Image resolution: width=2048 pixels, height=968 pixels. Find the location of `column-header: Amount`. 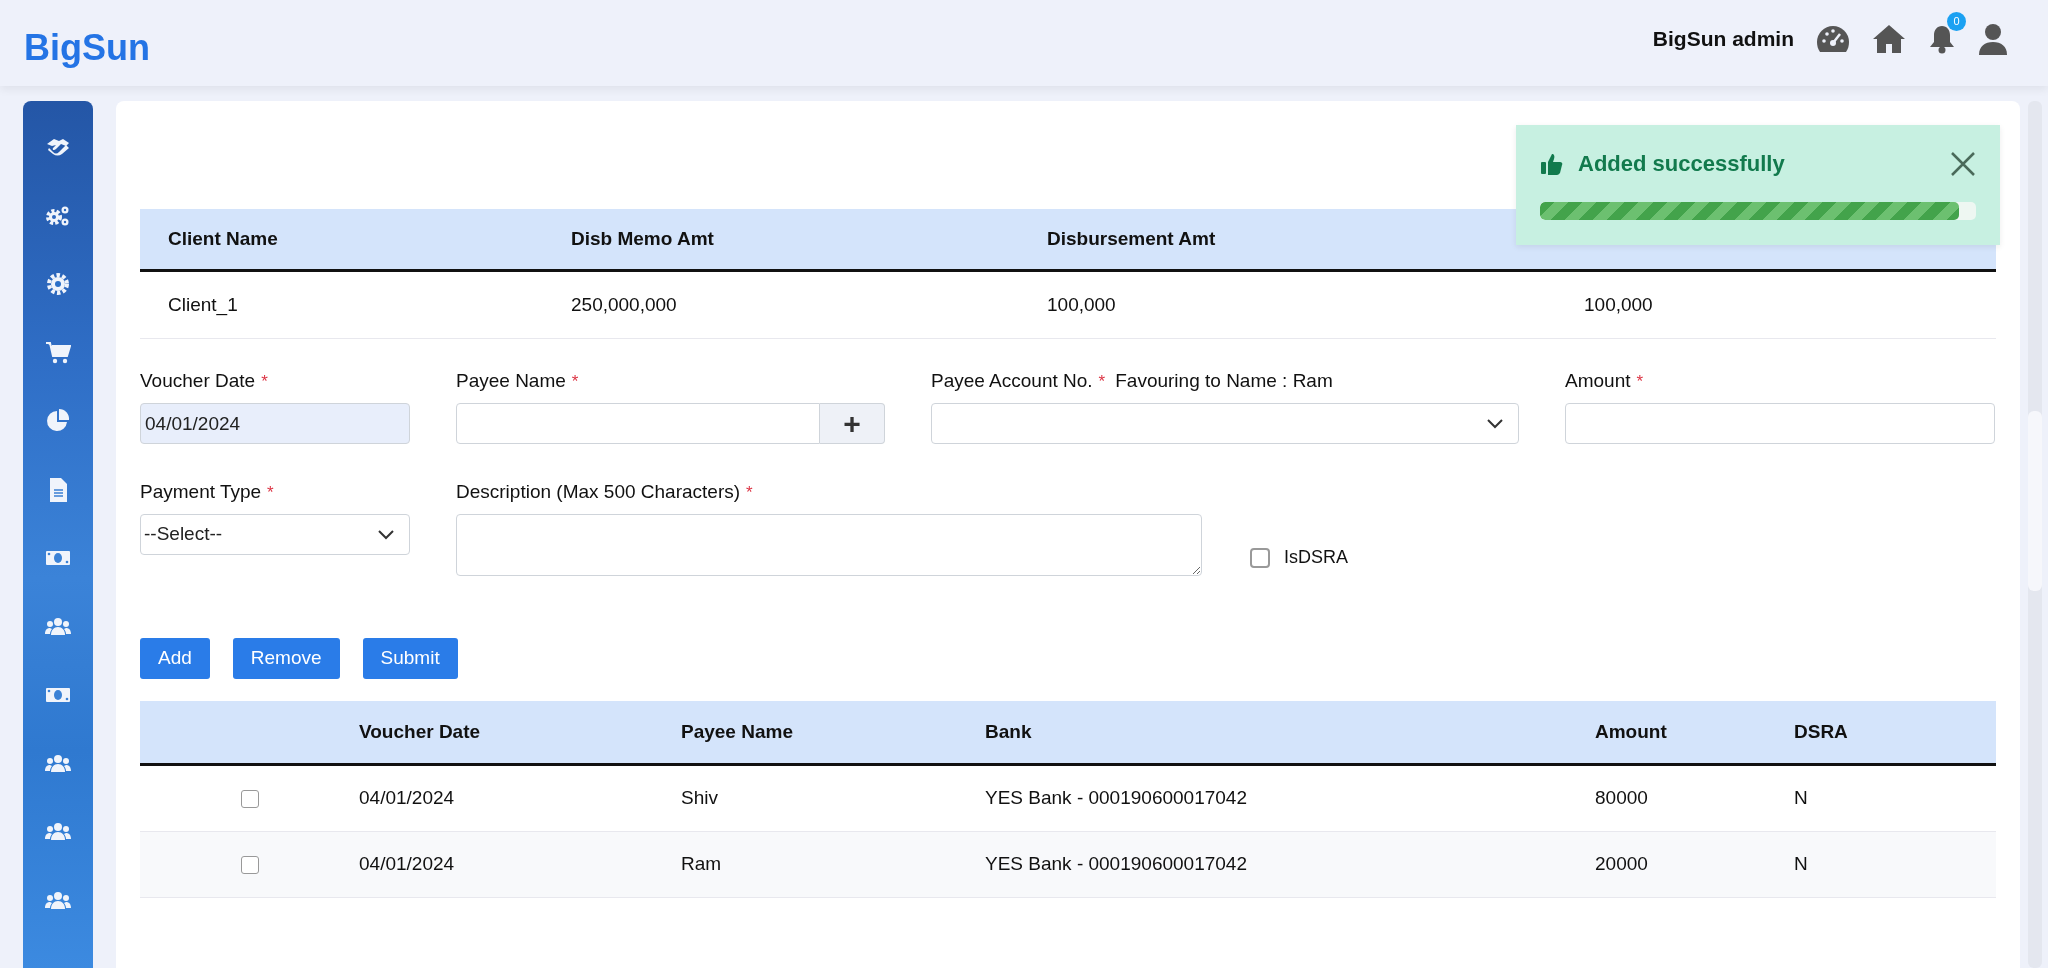

column-header: Amount is located at coordinates (1631, 731).